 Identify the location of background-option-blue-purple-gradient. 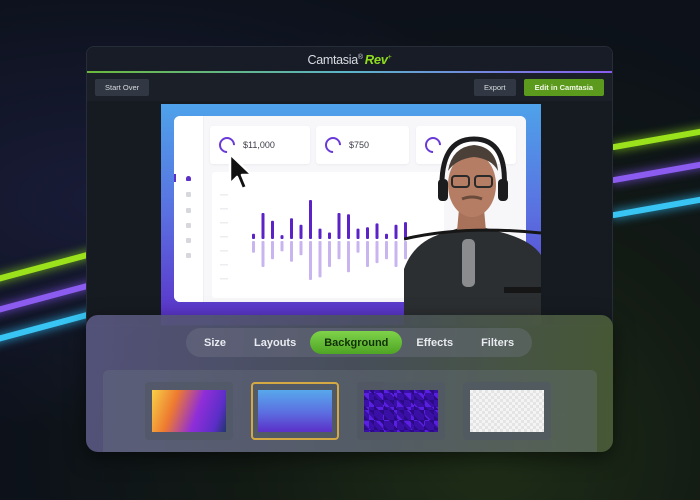
(295, 411).